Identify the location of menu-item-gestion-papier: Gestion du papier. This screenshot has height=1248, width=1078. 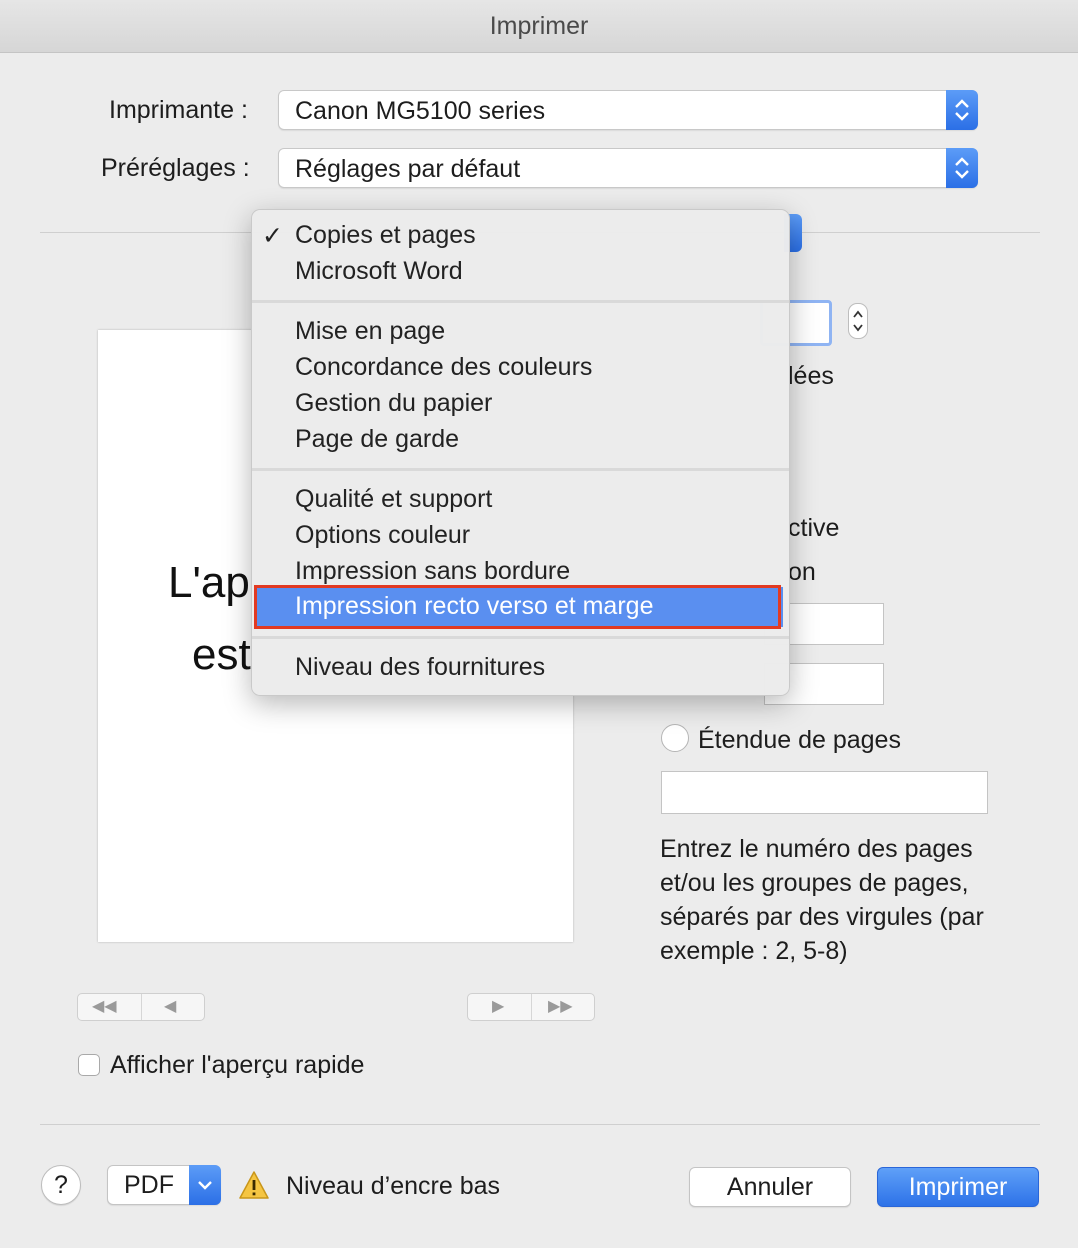
(393, 403).